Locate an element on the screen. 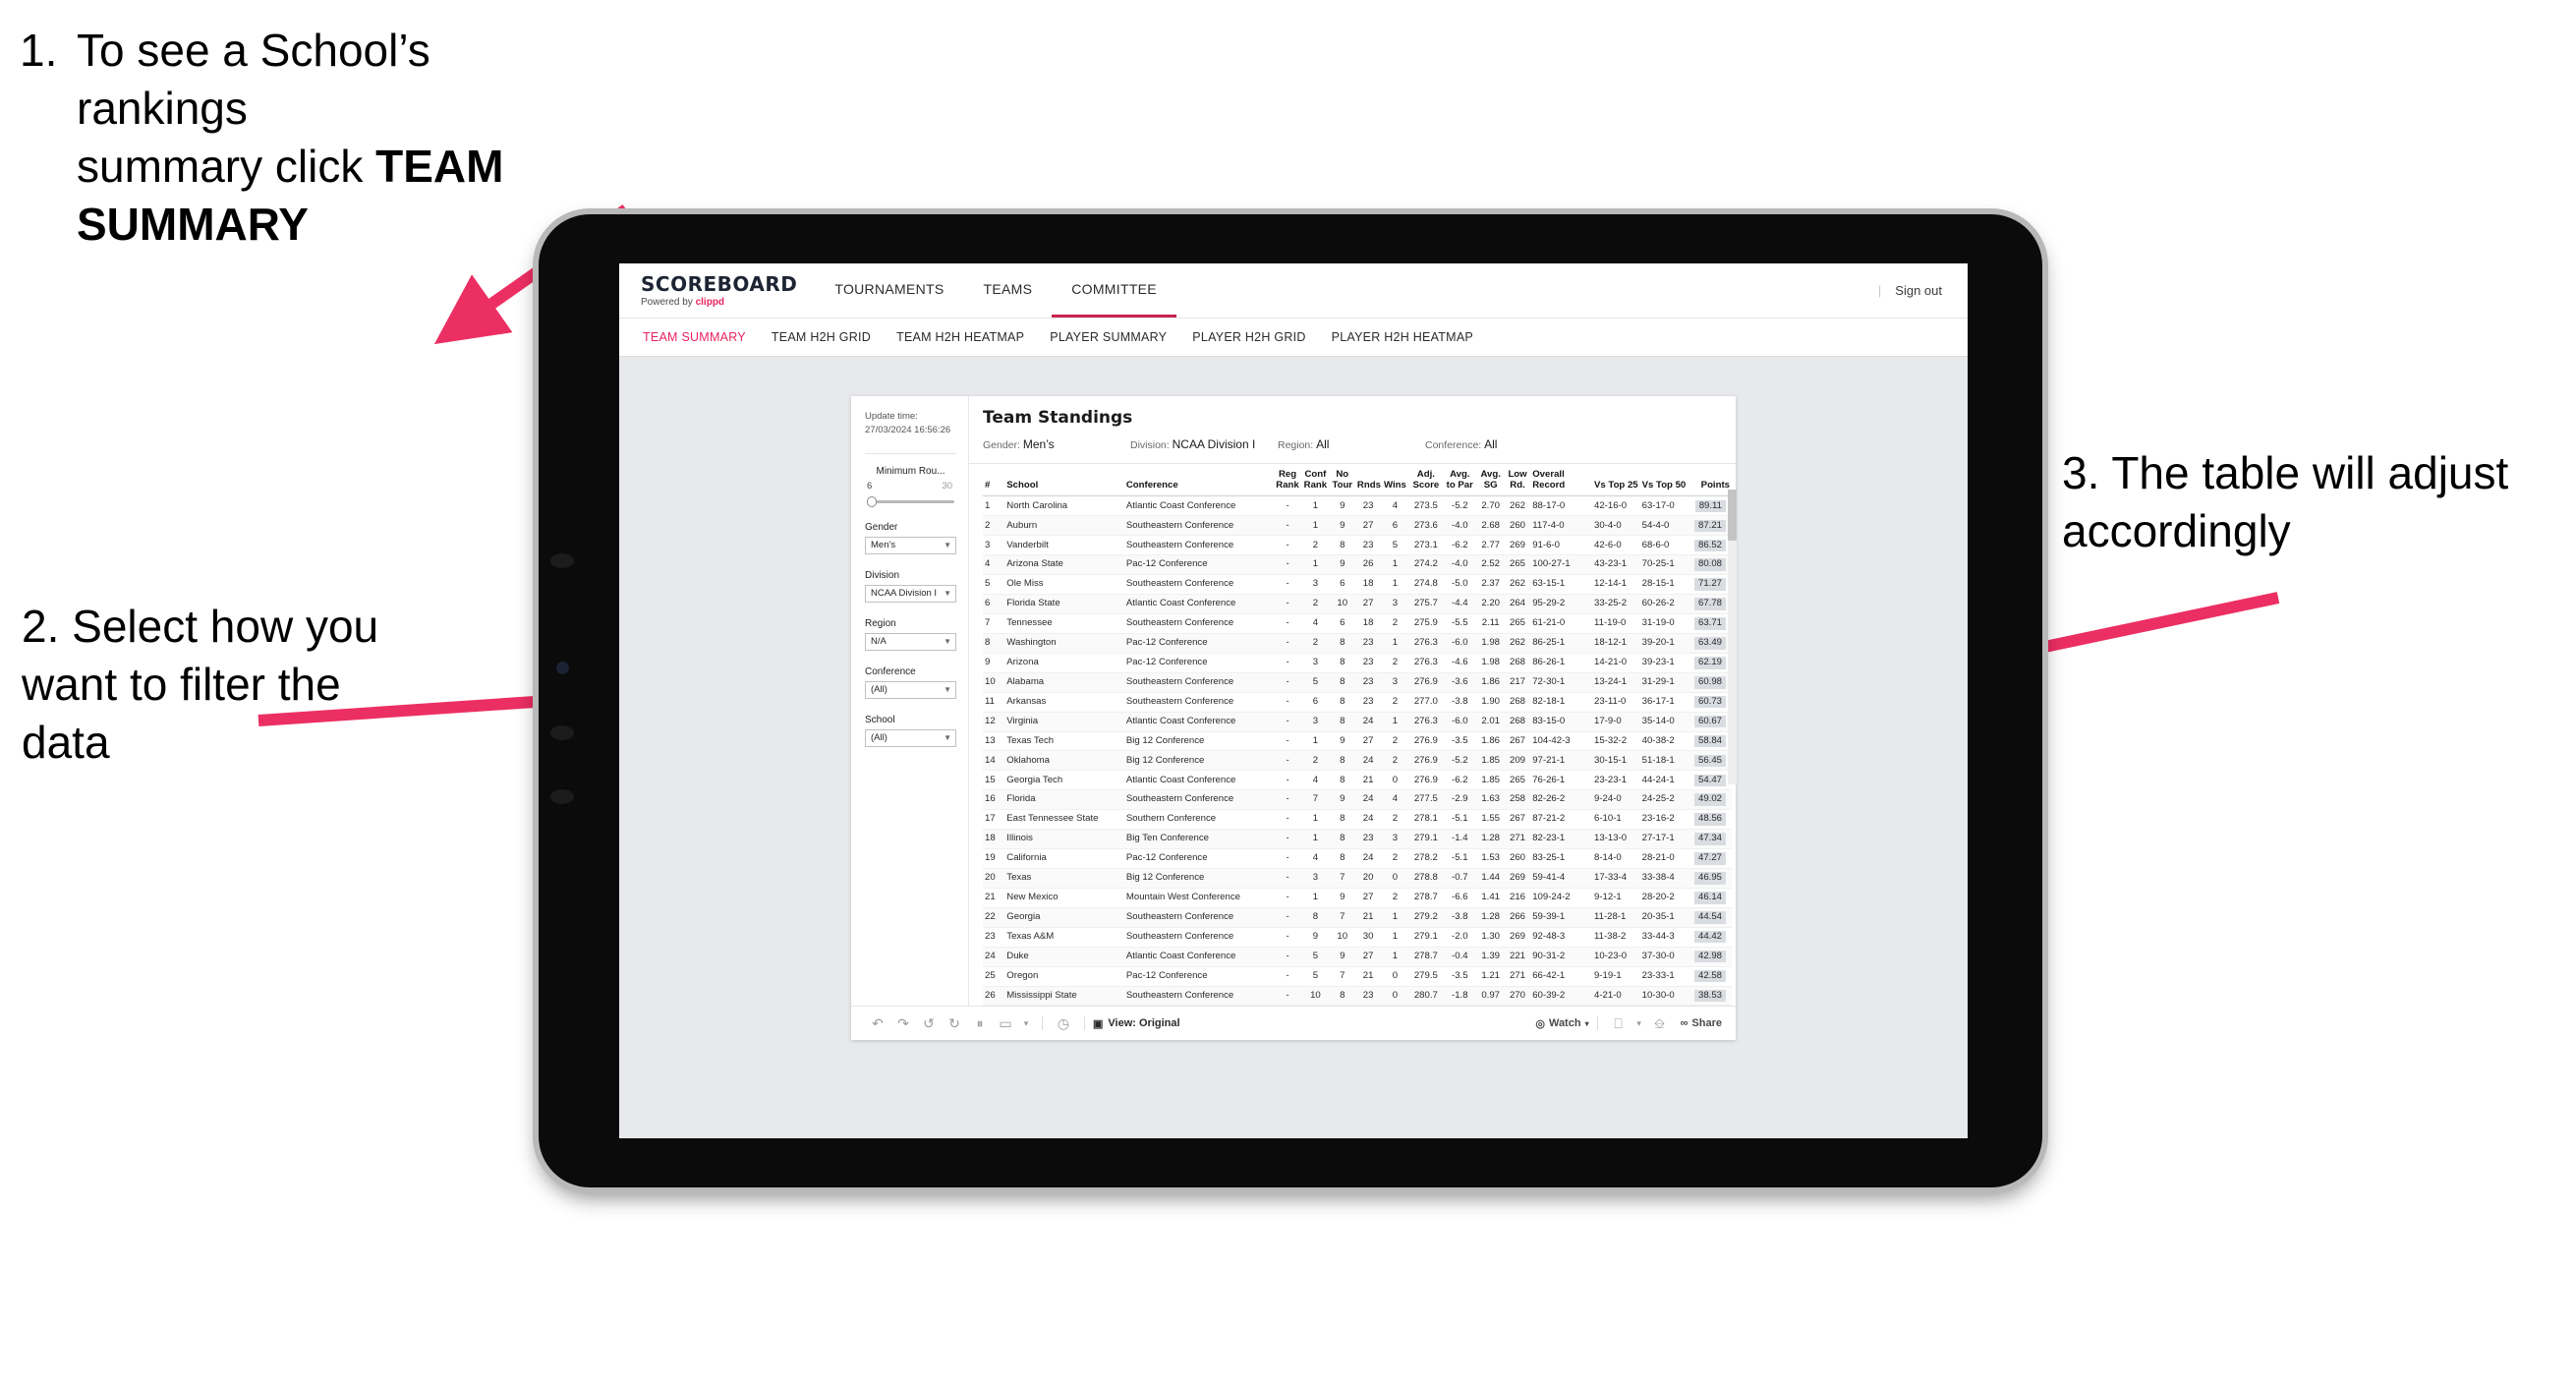 The width and height of the screenshot is (2576, 1386). scrollbar-thumb is located at coordinates (1733, 515).